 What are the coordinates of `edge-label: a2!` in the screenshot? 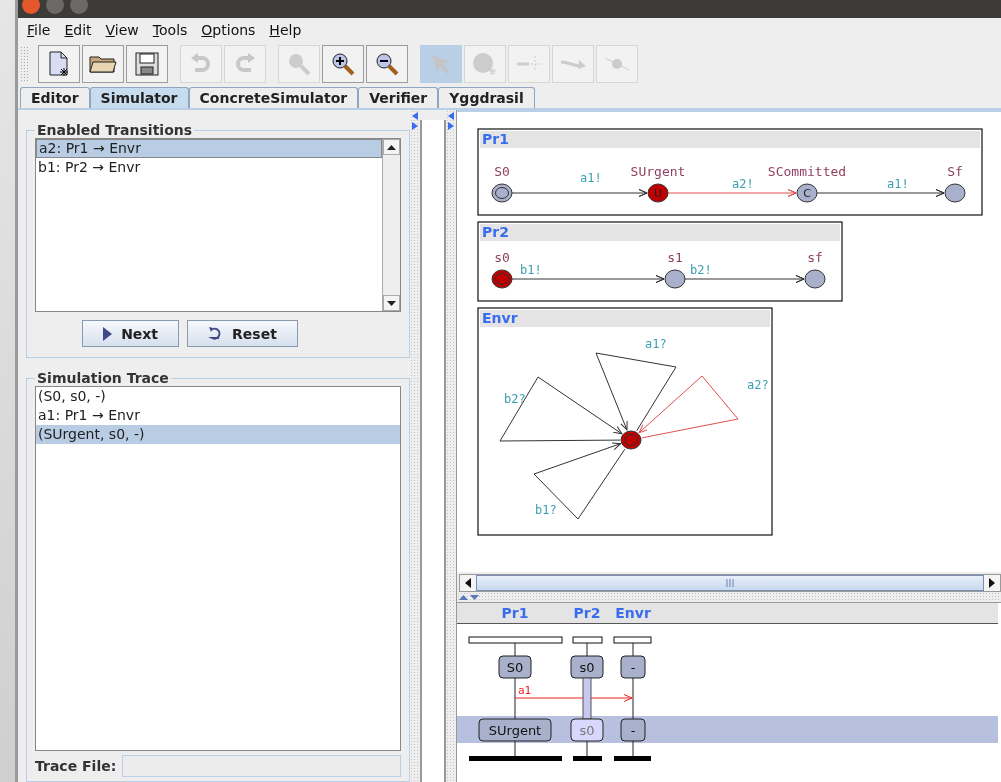 It's located at (743, 184).